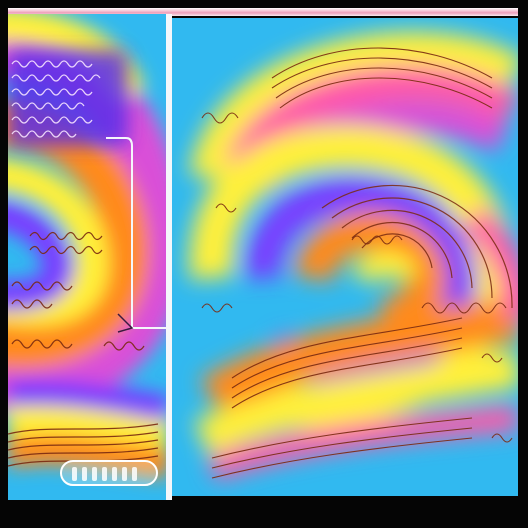 The height and width of the screenshot is (528, 528). I want to click on pill-slider-icon, so click(109, 473).